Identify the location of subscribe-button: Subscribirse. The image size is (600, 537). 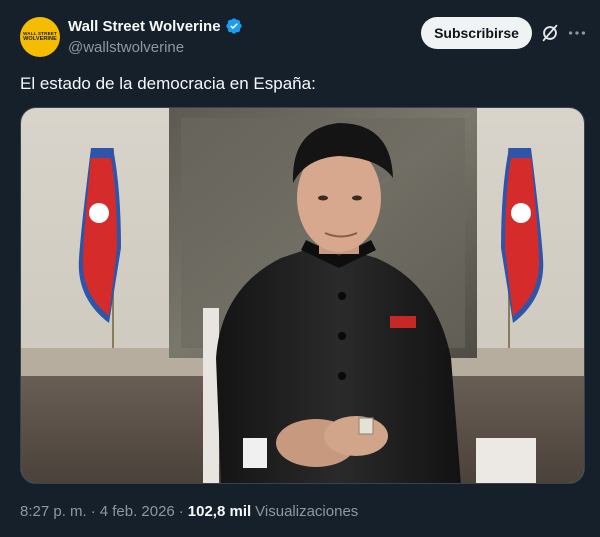
(476, 33).